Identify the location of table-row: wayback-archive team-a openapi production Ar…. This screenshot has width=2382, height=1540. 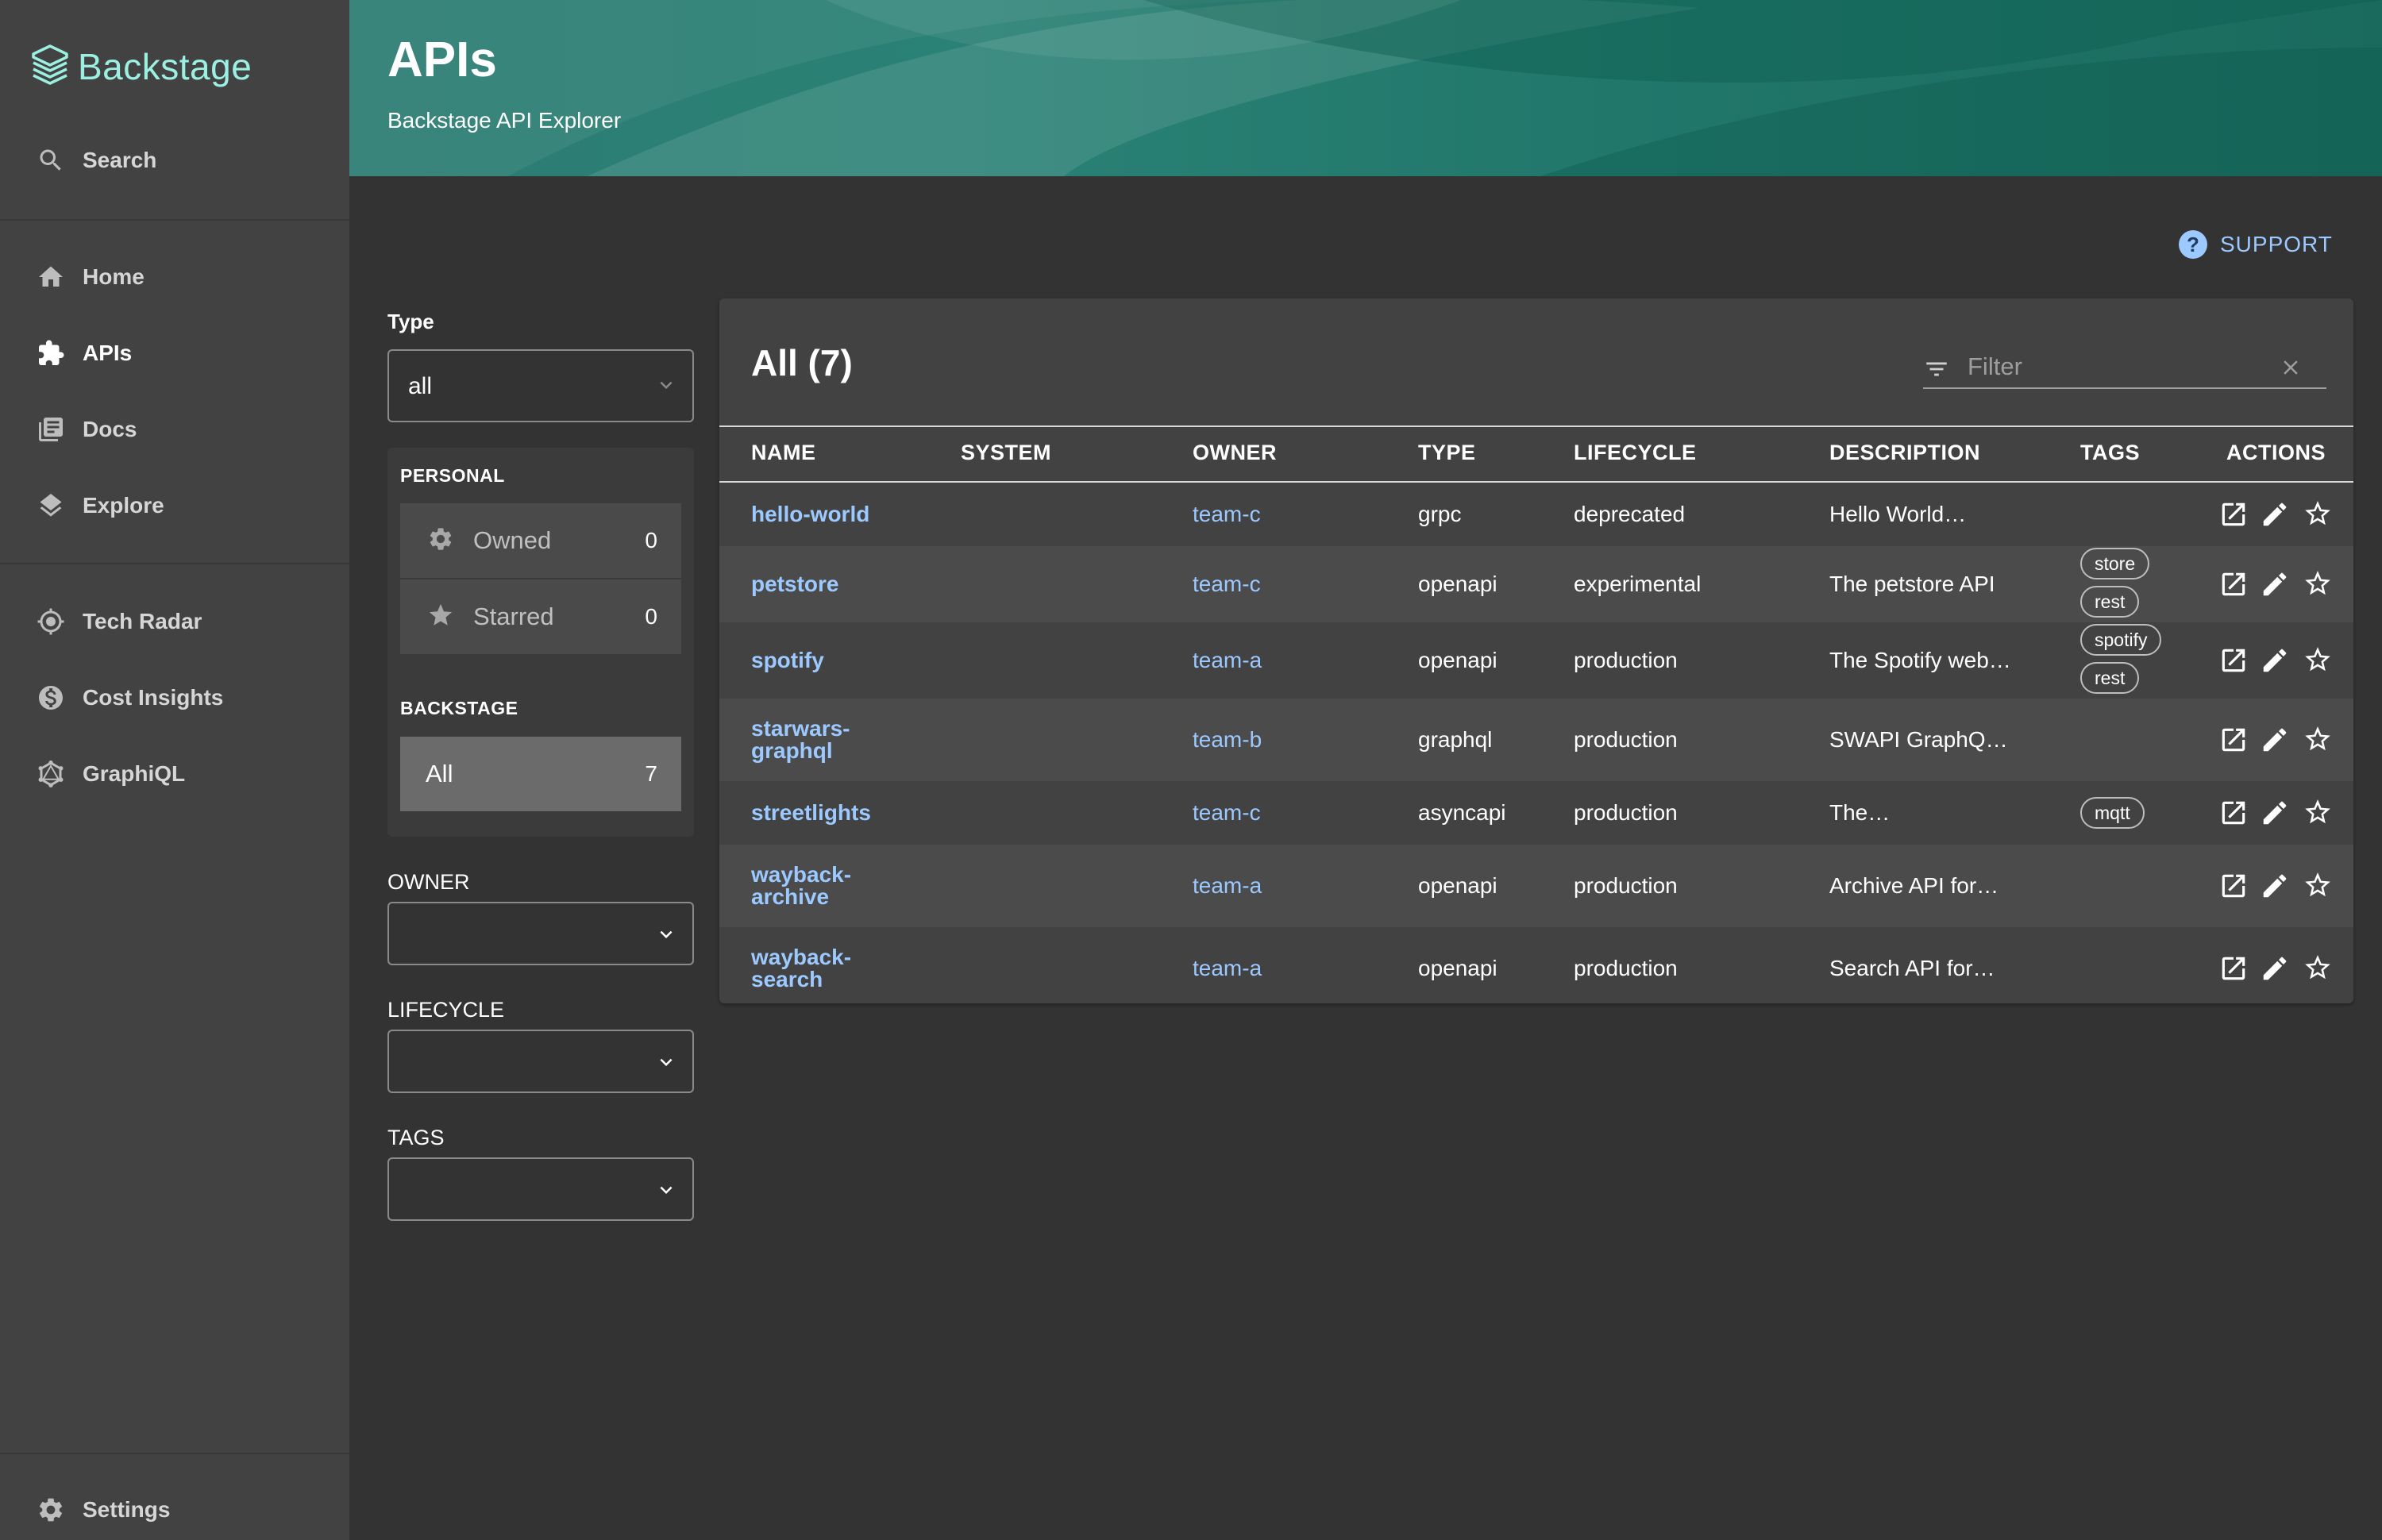
(1536, 886).